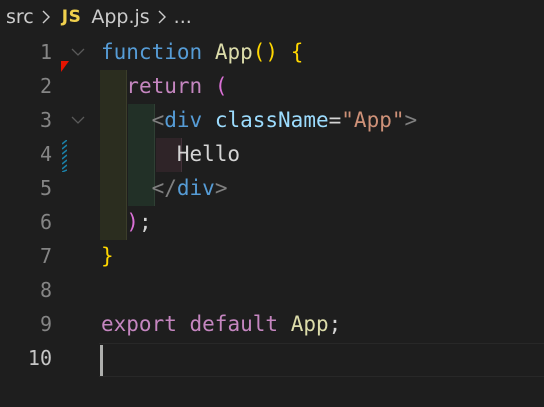 This screenshot has width=544, height=407. I want to click on keyword: export, so click(139, 324).